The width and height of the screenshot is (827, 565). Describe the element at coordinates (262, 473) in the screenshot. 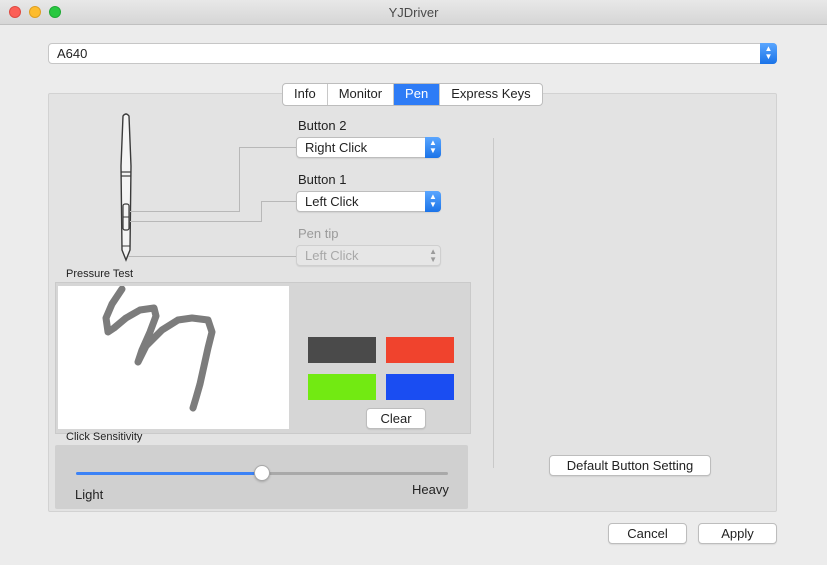

I see `sensitivity-slider-knob` at that location.